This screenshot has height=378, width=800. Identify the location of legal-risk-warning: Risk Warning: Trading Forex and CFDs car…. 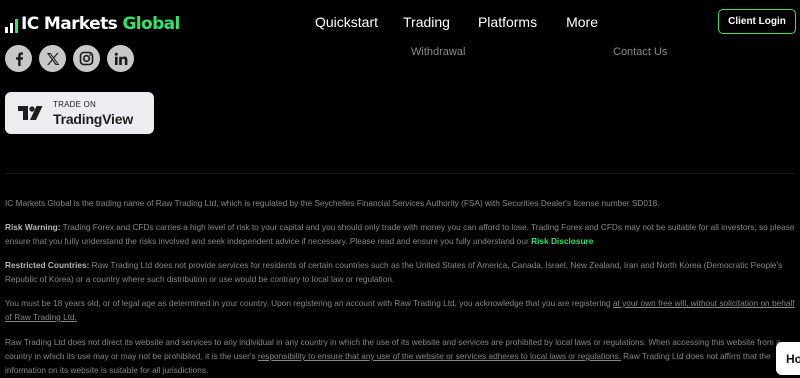
(402, 234).